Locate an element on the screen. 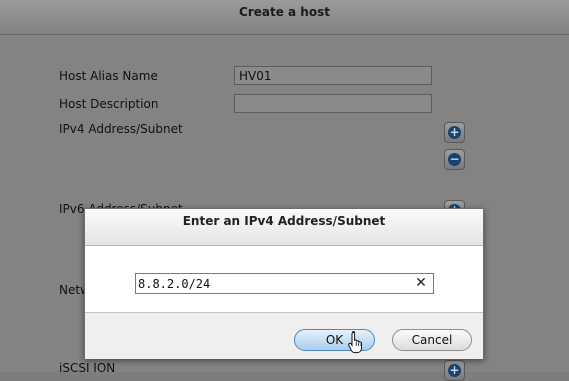  add-ipv4-button: + is located at coordinates (454, 132).